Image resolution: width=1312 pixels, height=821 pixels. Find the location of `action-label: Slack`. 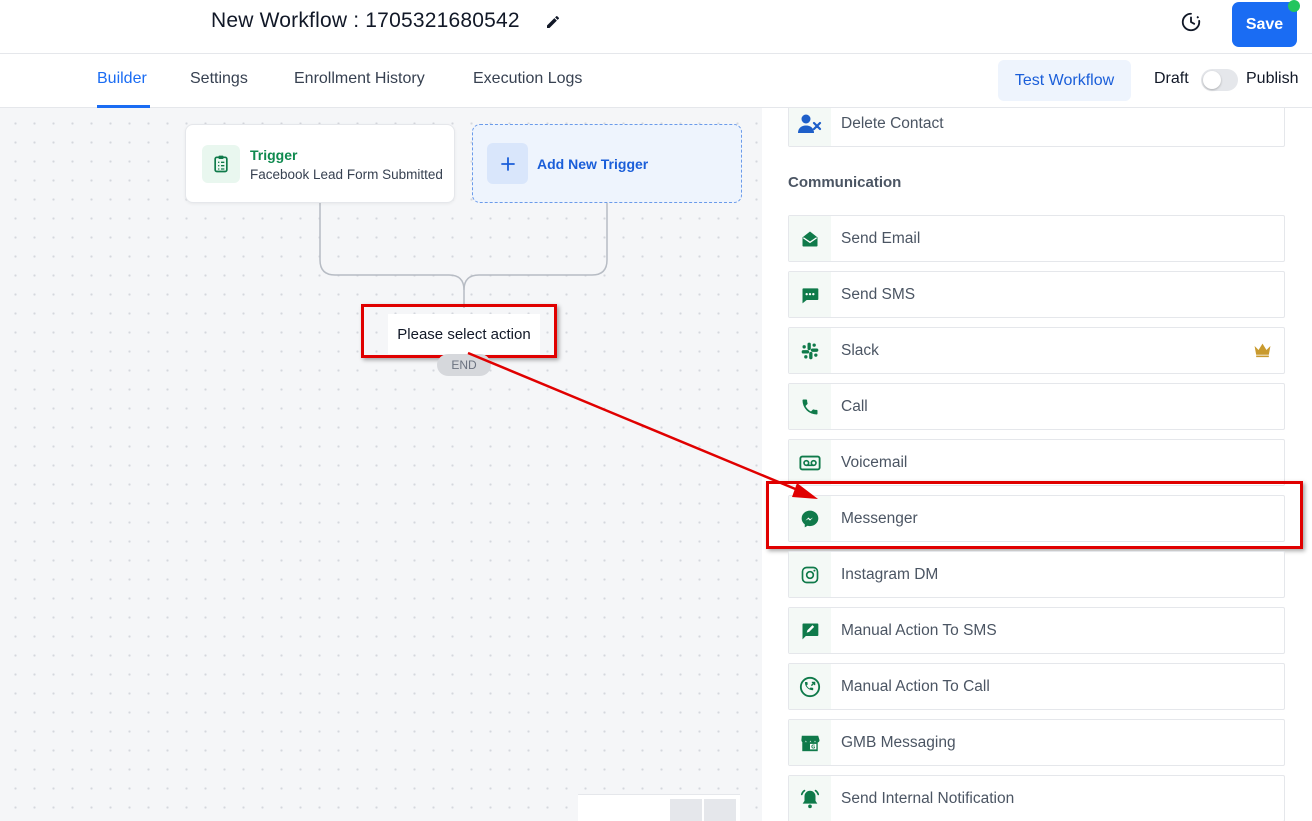

action-label: Slack is located at coordinates (860, 350).